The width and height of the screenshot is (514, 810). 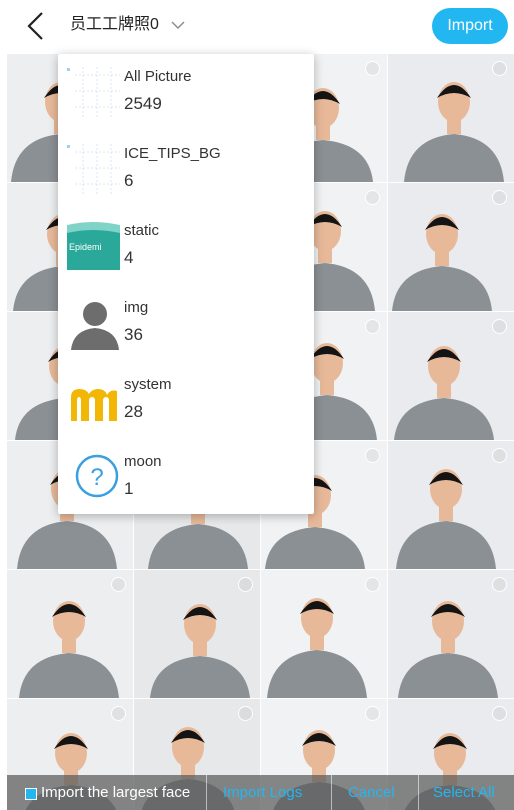 I want to click on m-logo-icon, so click(x=94, y=405).